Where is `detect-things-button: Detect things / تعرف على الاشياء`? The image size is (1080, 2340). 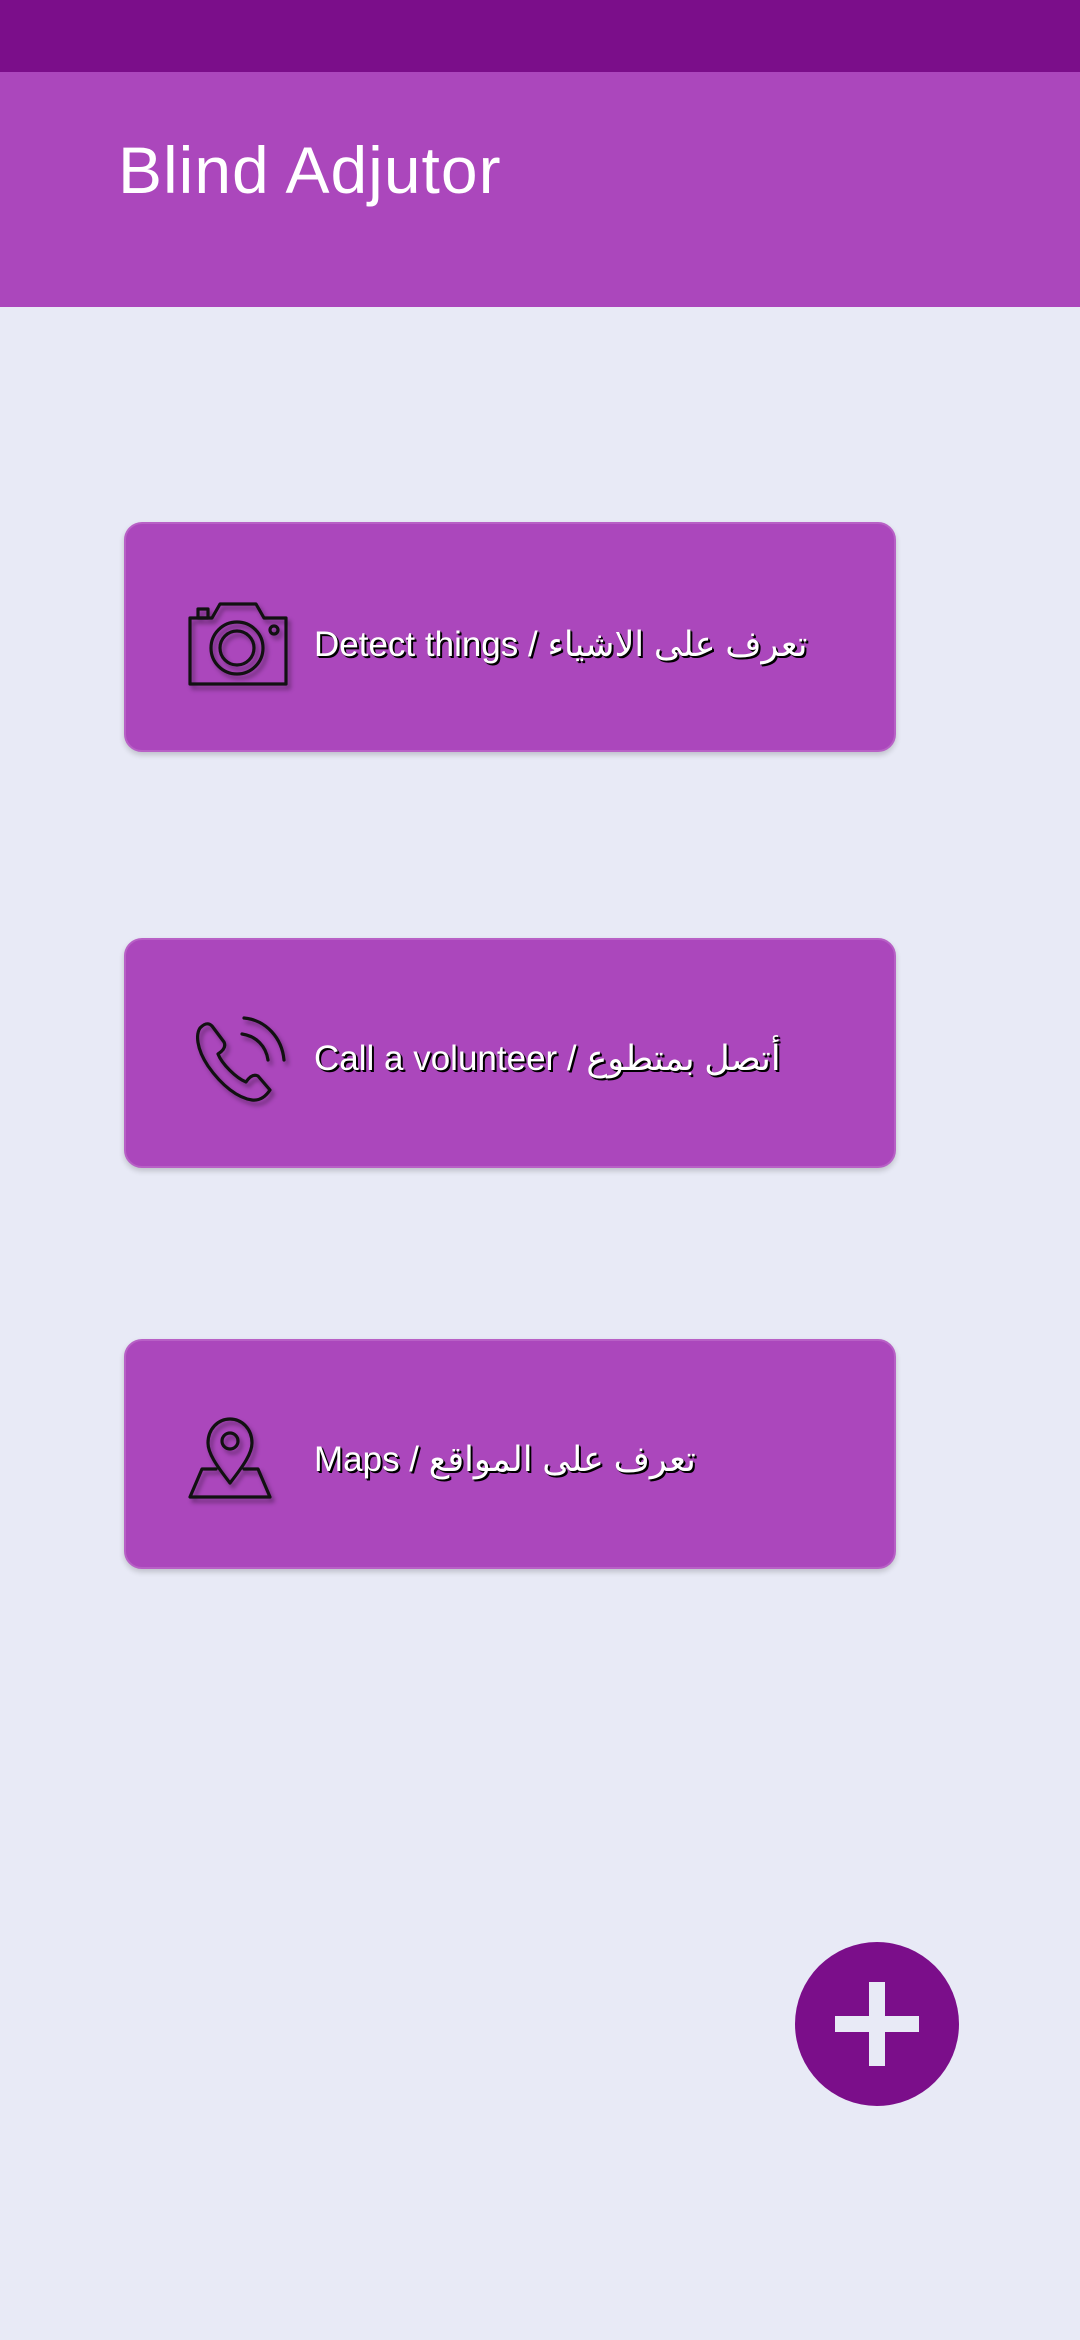 detect-things-button: Detect things / تعرف على الاشياء is located at coordinates (510, 637).